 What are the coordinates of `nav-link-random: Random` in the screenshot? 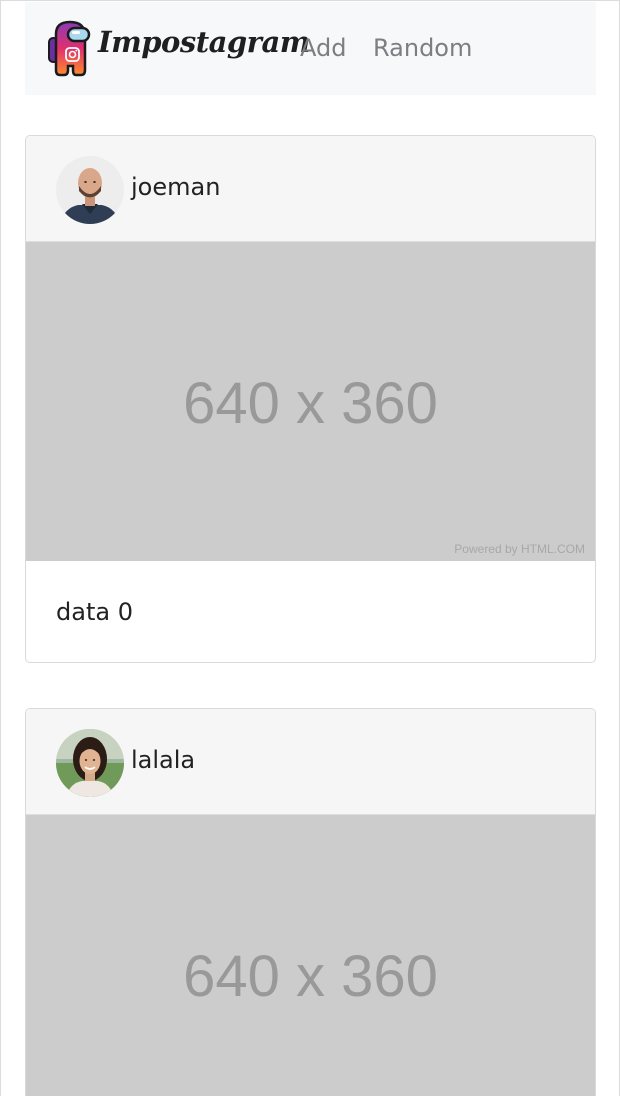 It's located at (422, 48).